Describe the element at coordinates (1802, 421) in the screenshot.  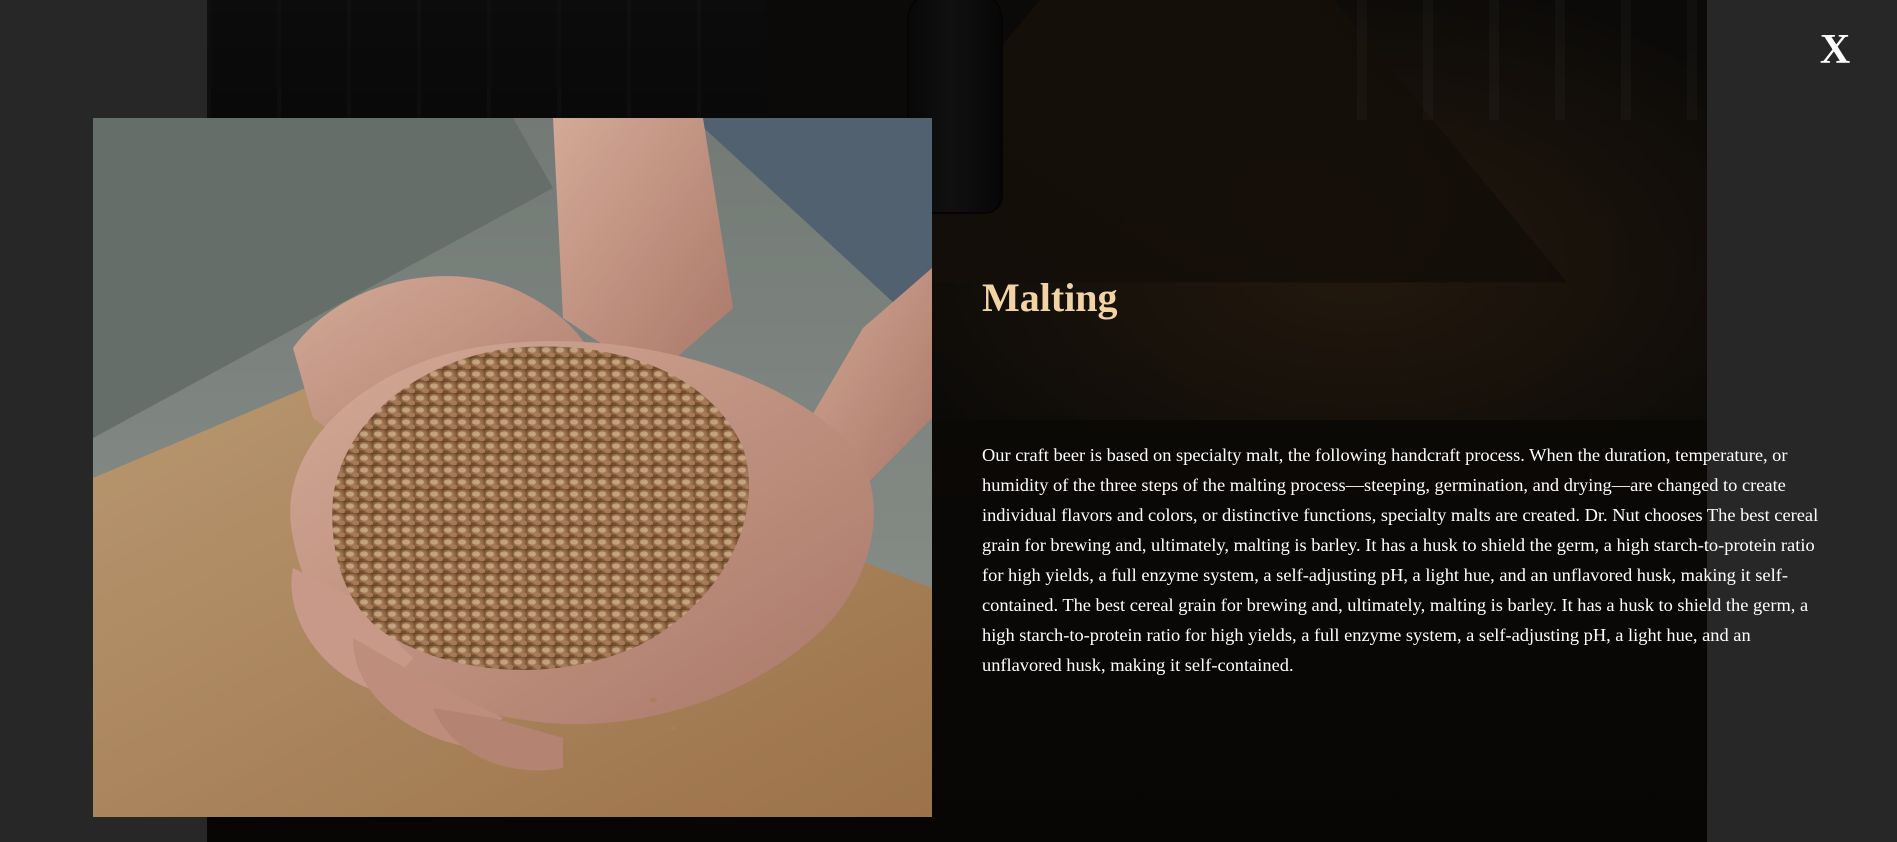
I see `right-gutter` at that location.